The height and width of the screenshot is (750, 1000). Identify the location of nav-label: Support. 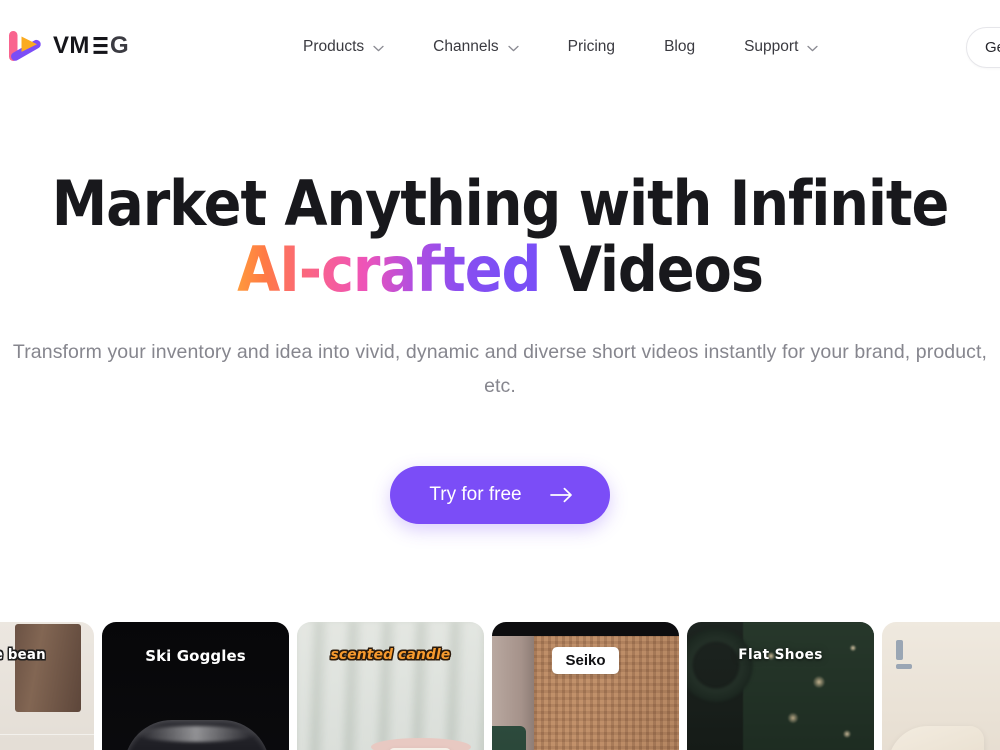
(771, 46).